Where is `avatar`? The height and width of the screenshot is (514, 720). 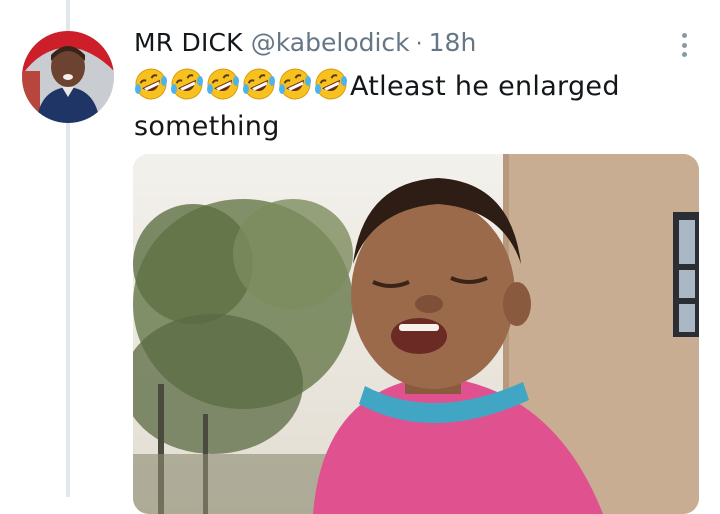
avatar is located at coordinates (68, 77).